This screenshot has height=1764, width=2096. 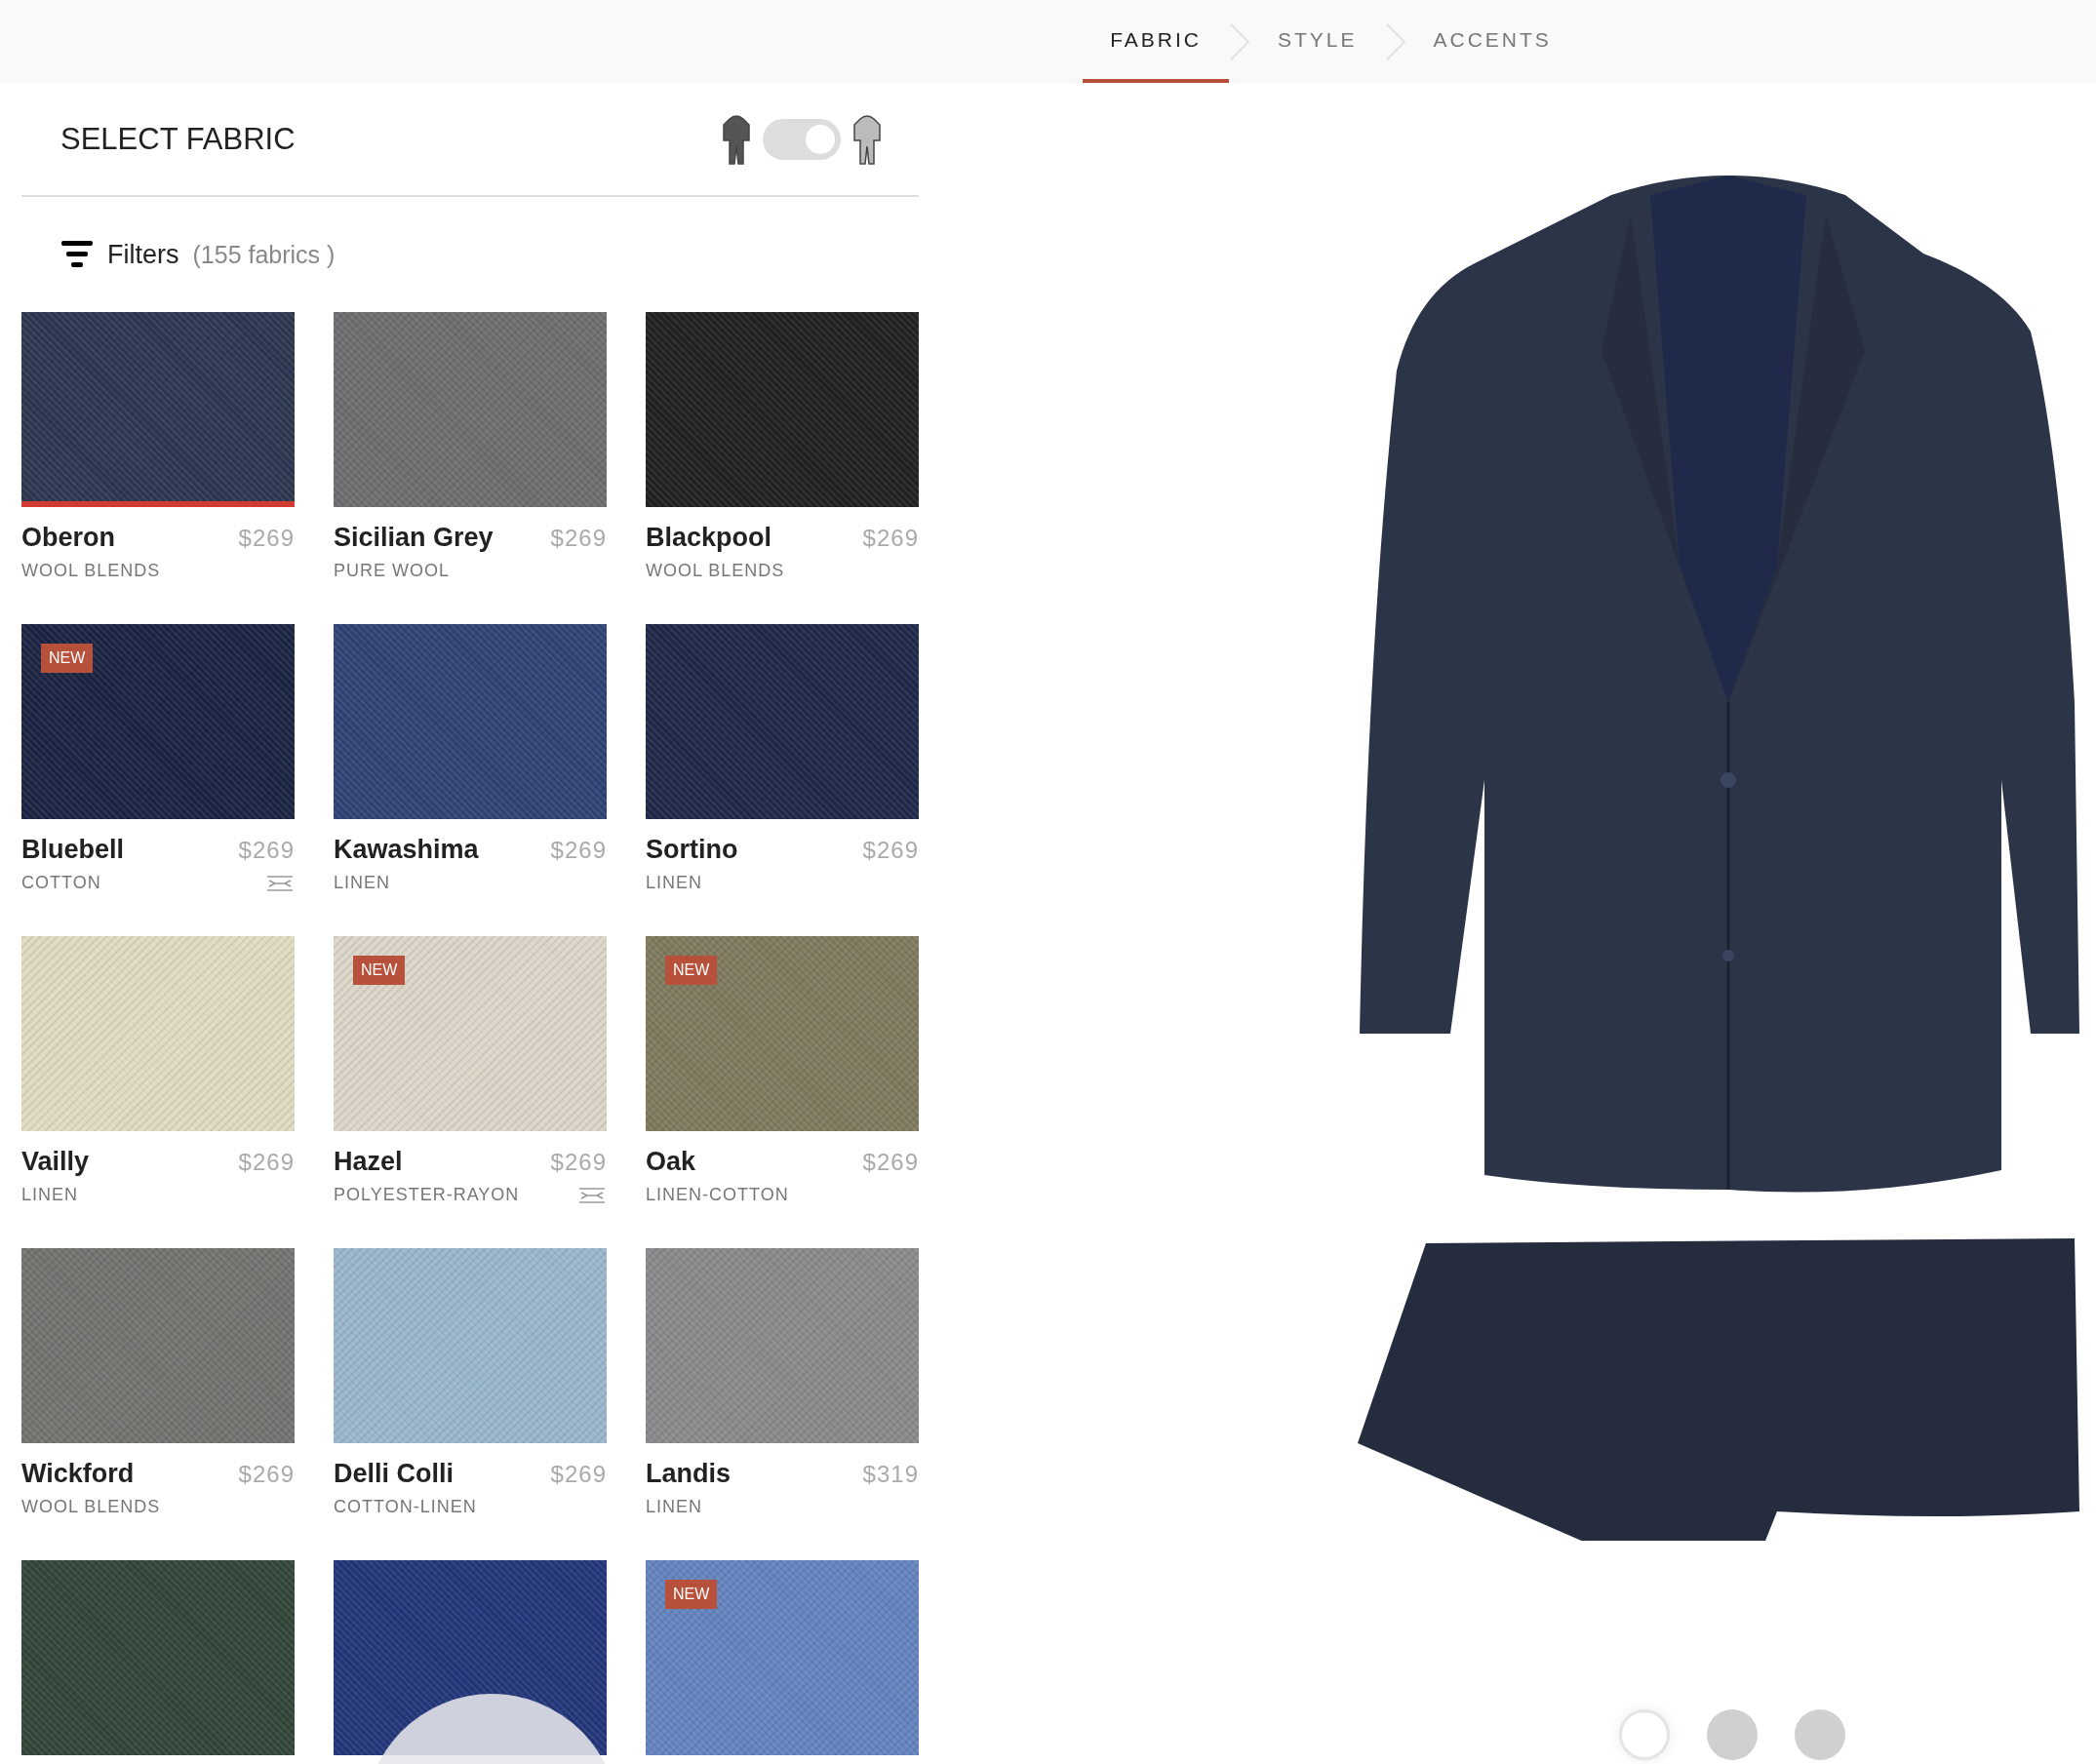 I want to click on fabric-name: Sortino, so click(x=692, y=850).